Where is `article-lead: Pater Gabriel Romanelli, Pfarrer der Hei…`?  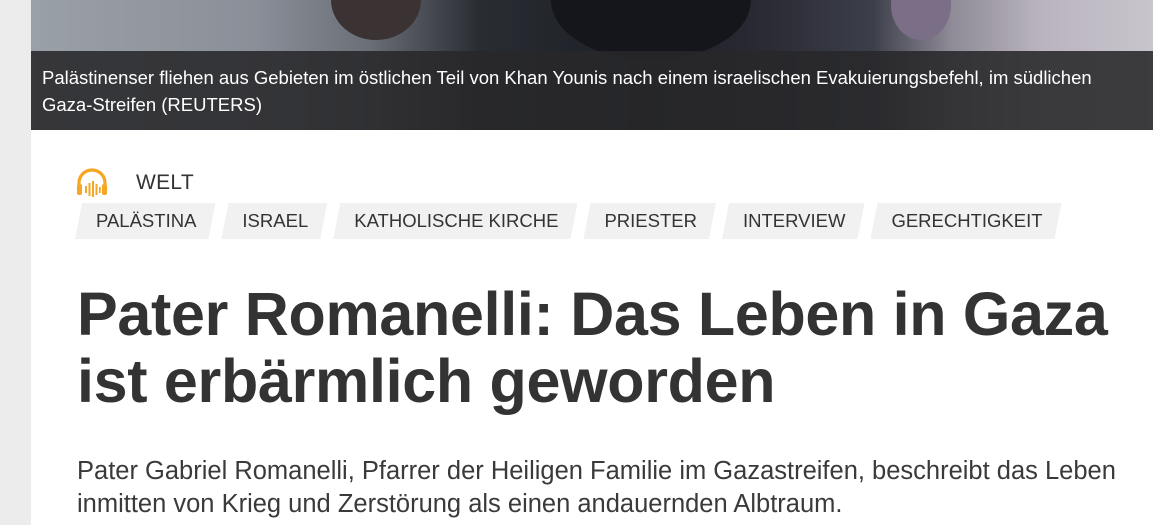
article-lead: Pater Gabriel Romanelli, Pfarrer der Hei… is located at coordinates (596, 487).